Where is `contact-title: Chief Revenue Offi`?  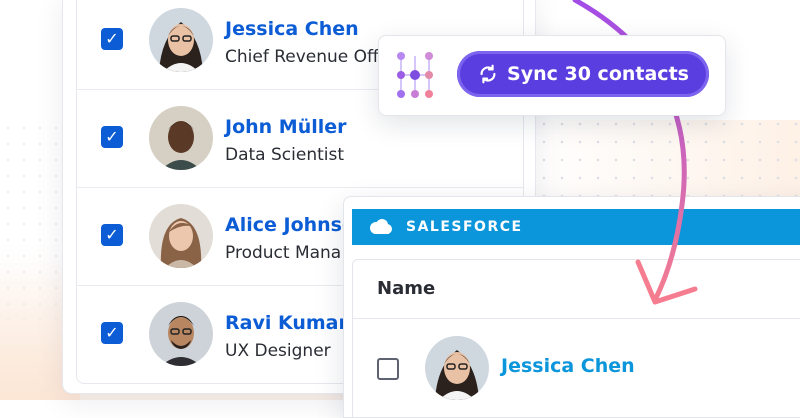
contact-title: Chief Revenue Offi is located at coordinates (304, 57).